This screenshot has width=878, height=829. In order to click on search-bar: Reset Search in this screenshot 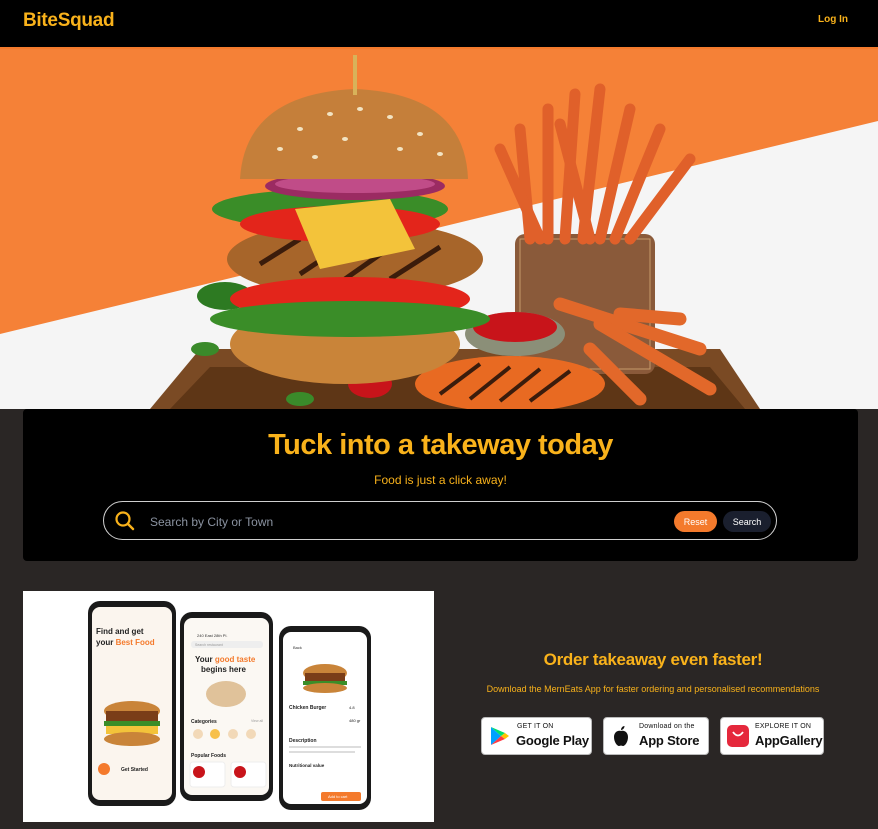, I will do `click(440, 520)`.